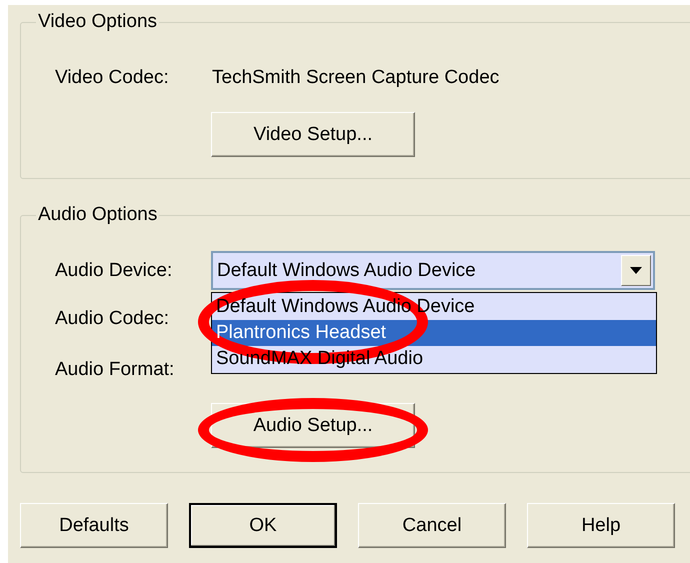 This screenshot has height=563, width=690. What do you see at coordinates (113, 271) in the screenshot?
I see `field-label: Audio Device:` at bounding box center [113, 271].